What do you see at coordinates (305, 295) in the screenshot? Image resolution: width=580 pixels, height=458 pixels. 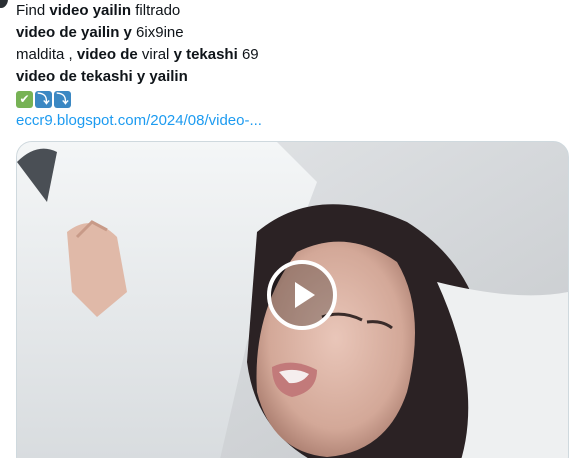 I see `play-icon` at bounding box center [305, 295].